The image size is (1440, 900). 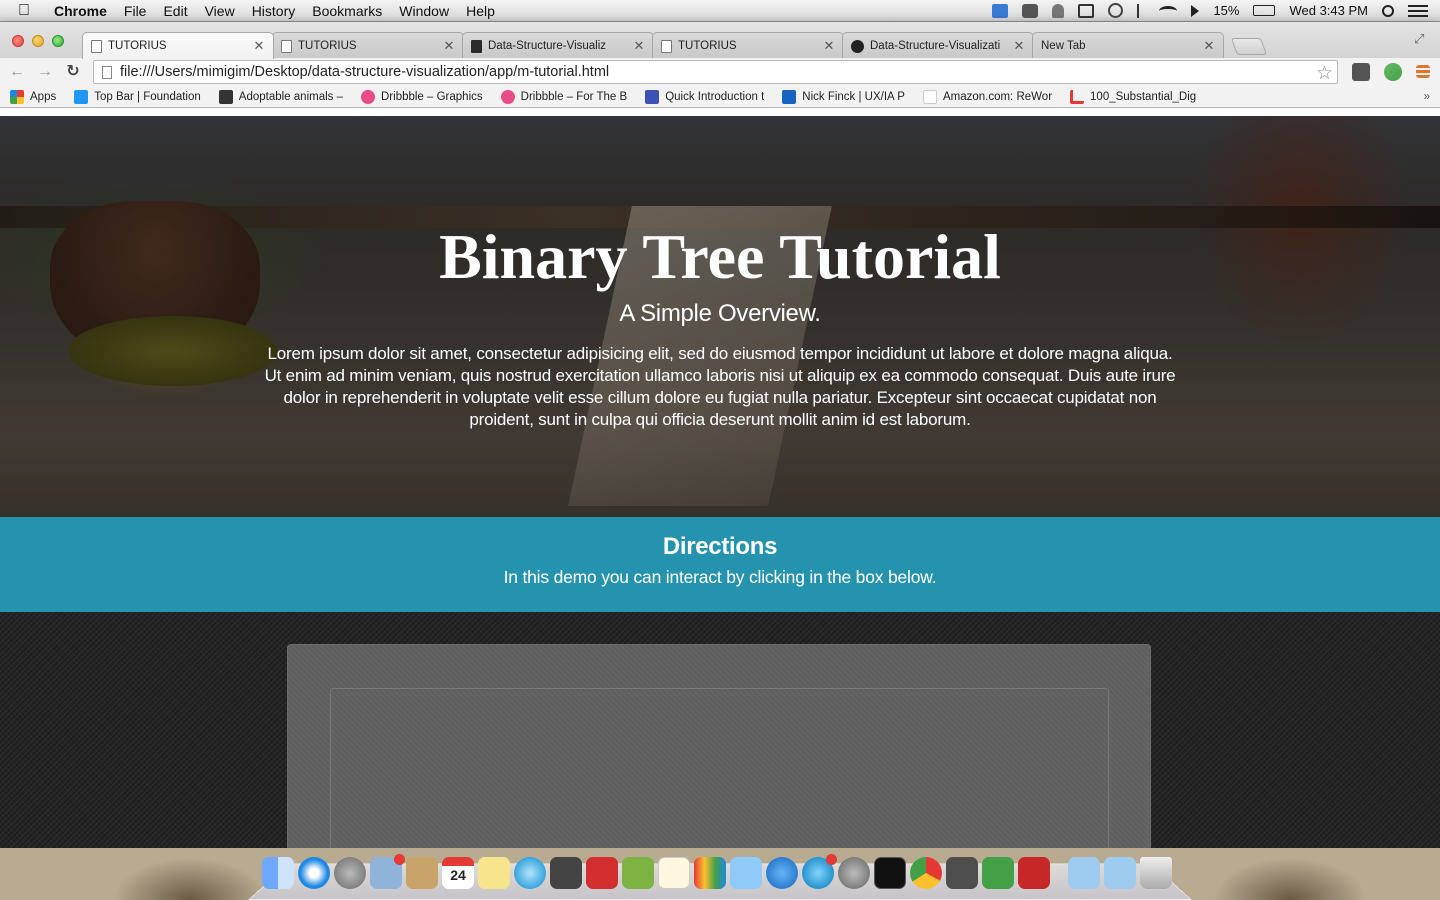 What do you see at coordinates (1249, 46) in the screenshot?
I see `new-tab-button` at bounding box center [1249, 46].